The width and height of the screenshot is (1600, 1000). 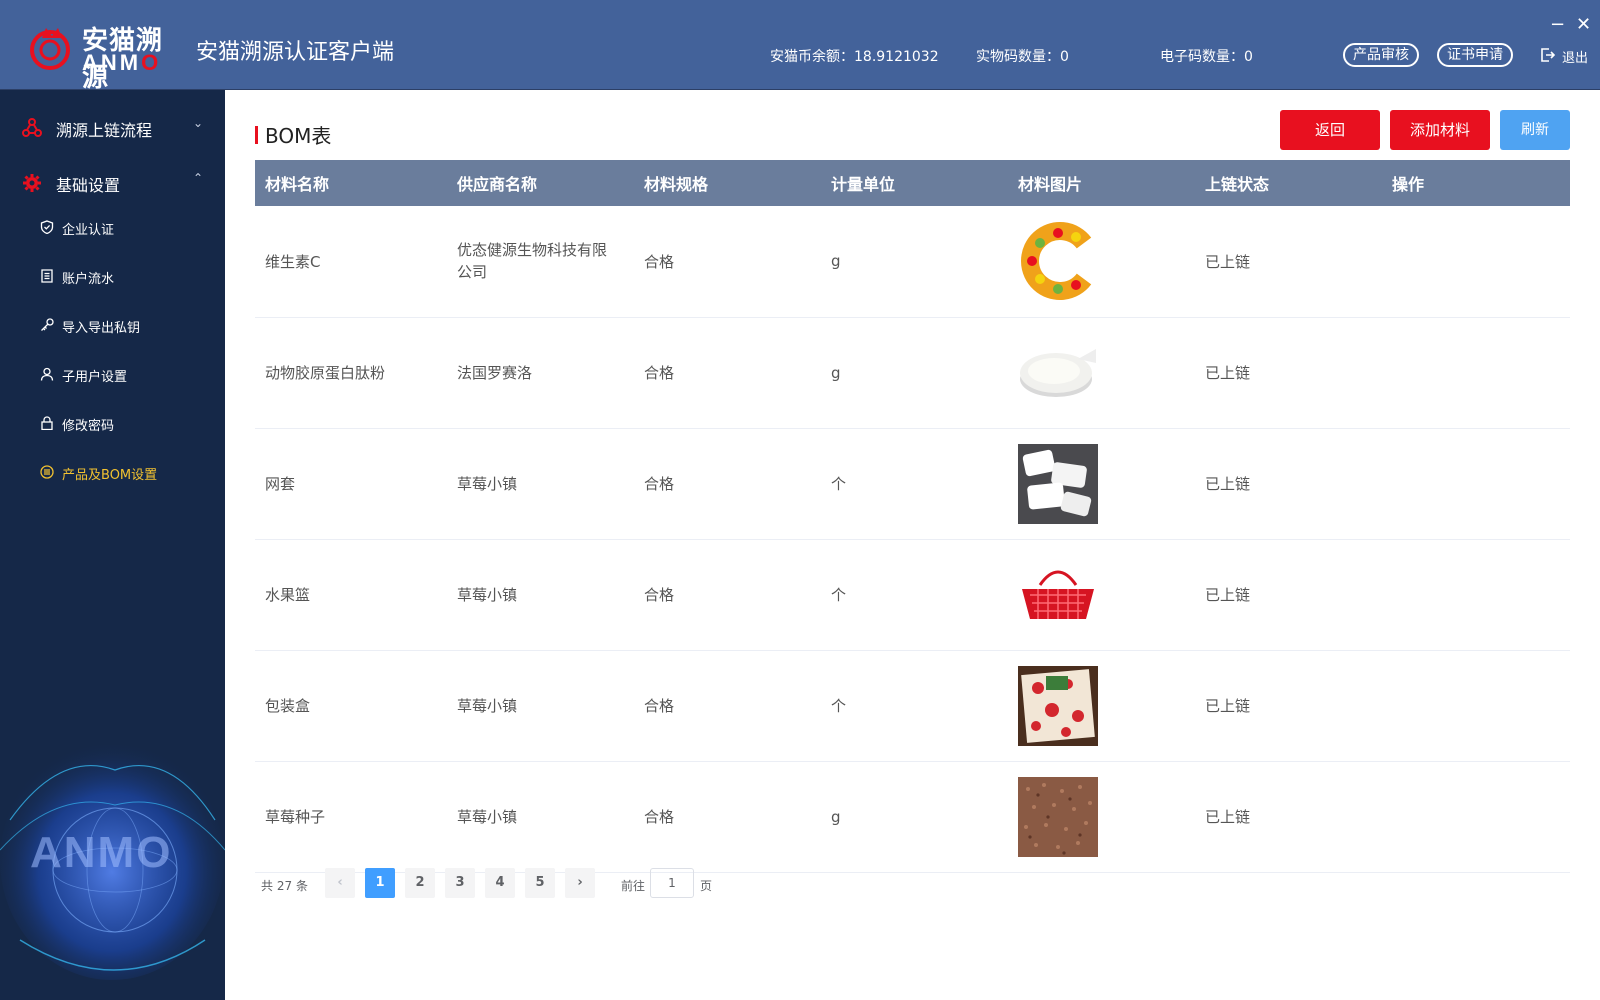 What do you see at coordinates (50, 49) in the screenshot?
I see `cat-logo-icon` at bounding box center [50, 49].